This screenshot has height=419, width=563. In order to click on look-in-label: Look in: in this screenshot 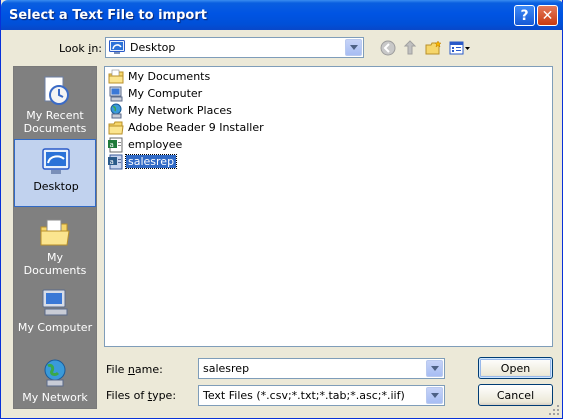, I will do `click(81, 48)`.